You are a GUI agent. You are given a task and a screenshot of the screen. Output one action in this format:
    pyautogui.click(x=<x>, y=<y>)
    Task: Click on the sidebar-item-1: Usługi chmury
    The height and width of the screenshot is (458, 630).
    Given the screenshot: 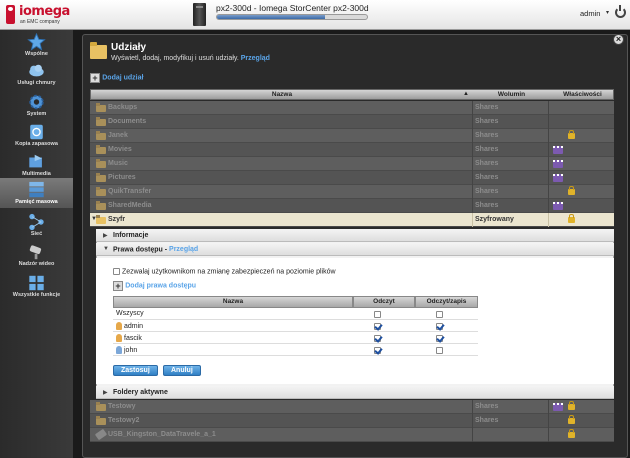 What is the action you would take?
    pyautogui.click(x=36, y=74)
    